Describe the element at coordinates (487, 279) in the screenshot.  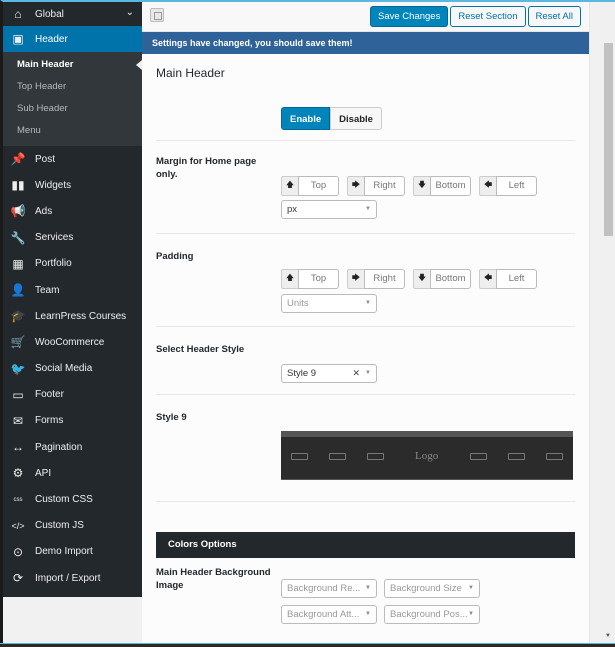
I see `arrow-left-icon: 🡄` at that location.